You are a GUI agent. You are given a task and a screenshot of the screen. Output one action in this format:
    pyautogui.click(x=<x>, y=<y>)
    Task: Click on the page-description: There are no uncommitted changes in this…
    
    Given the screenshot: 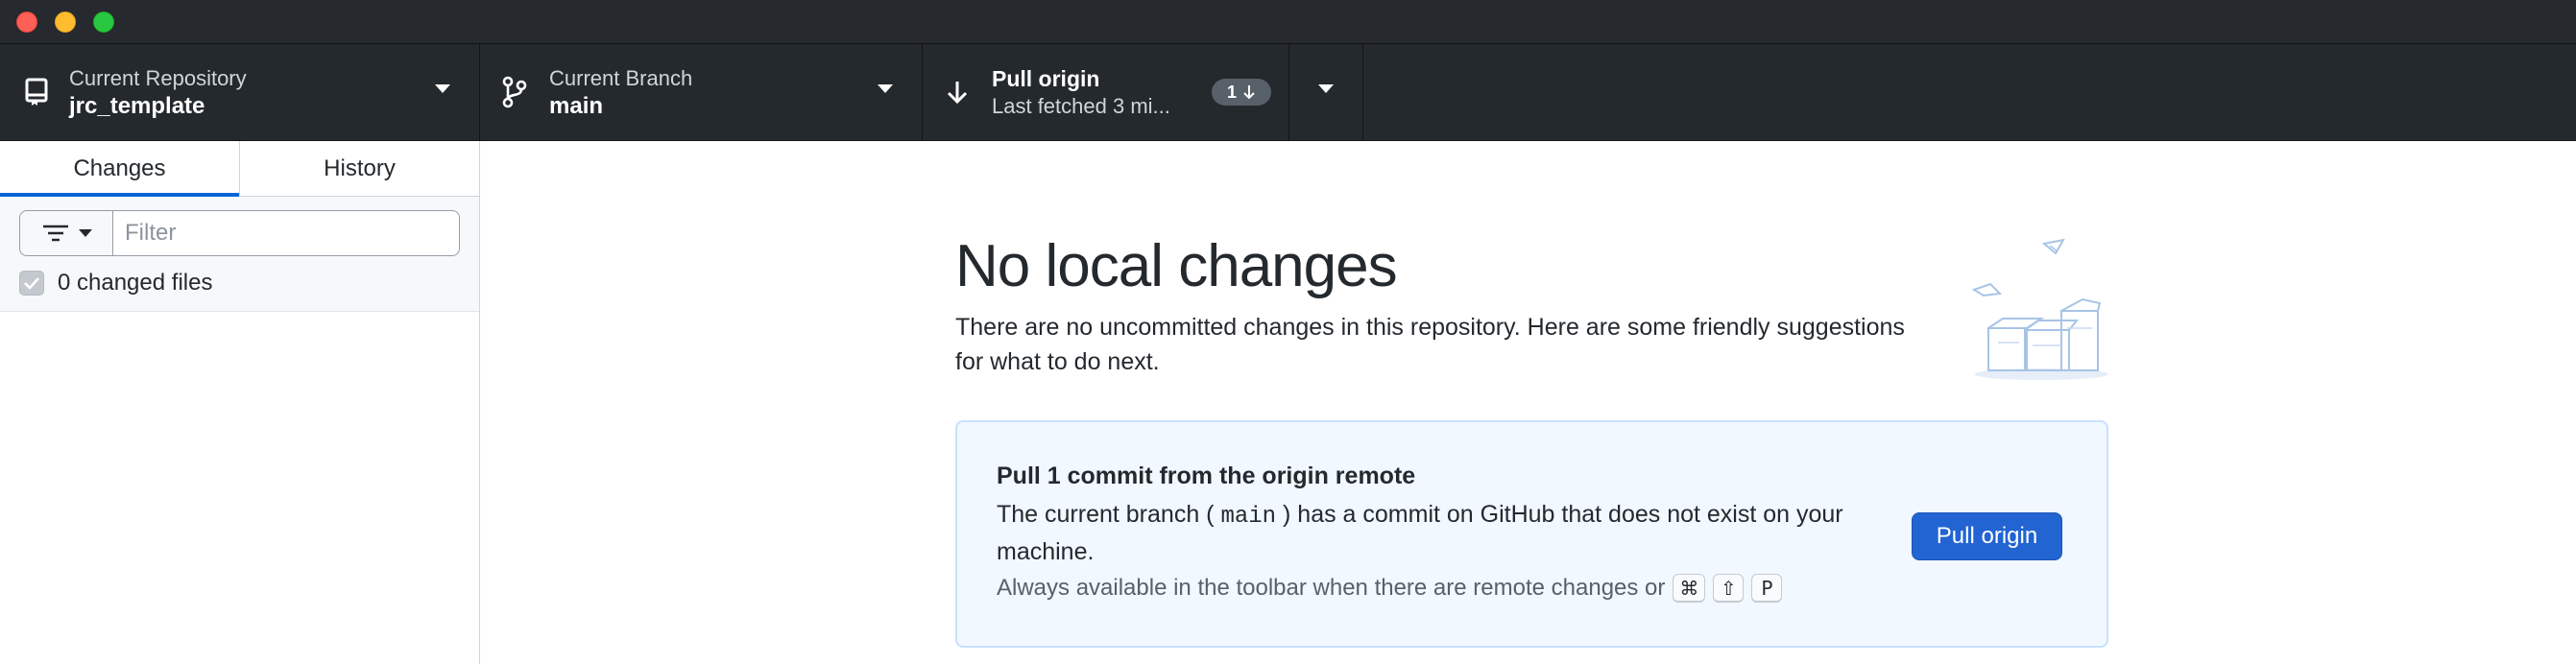 What is the action you would take?
    pyautogui.click(x=1430, y=344)
    